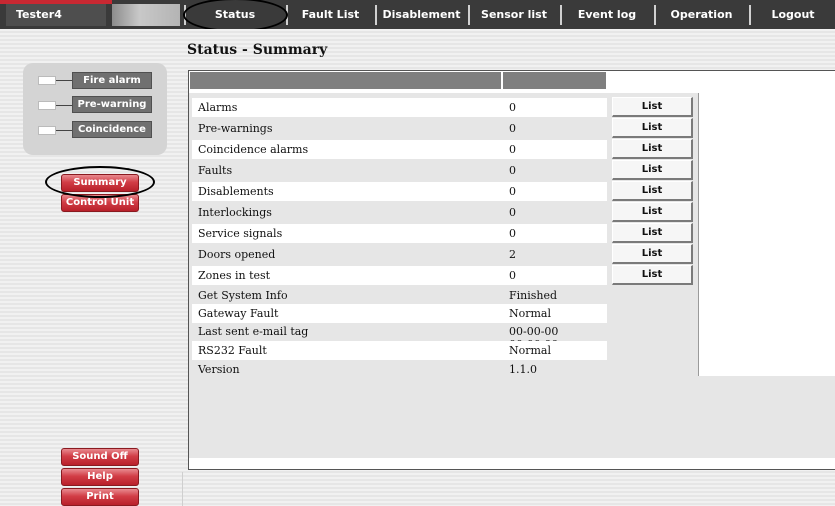 Image resolution: width=835 pixels, height=506 pixels. I want to click on row-label: Coincidence alarms, so click(253, 149).